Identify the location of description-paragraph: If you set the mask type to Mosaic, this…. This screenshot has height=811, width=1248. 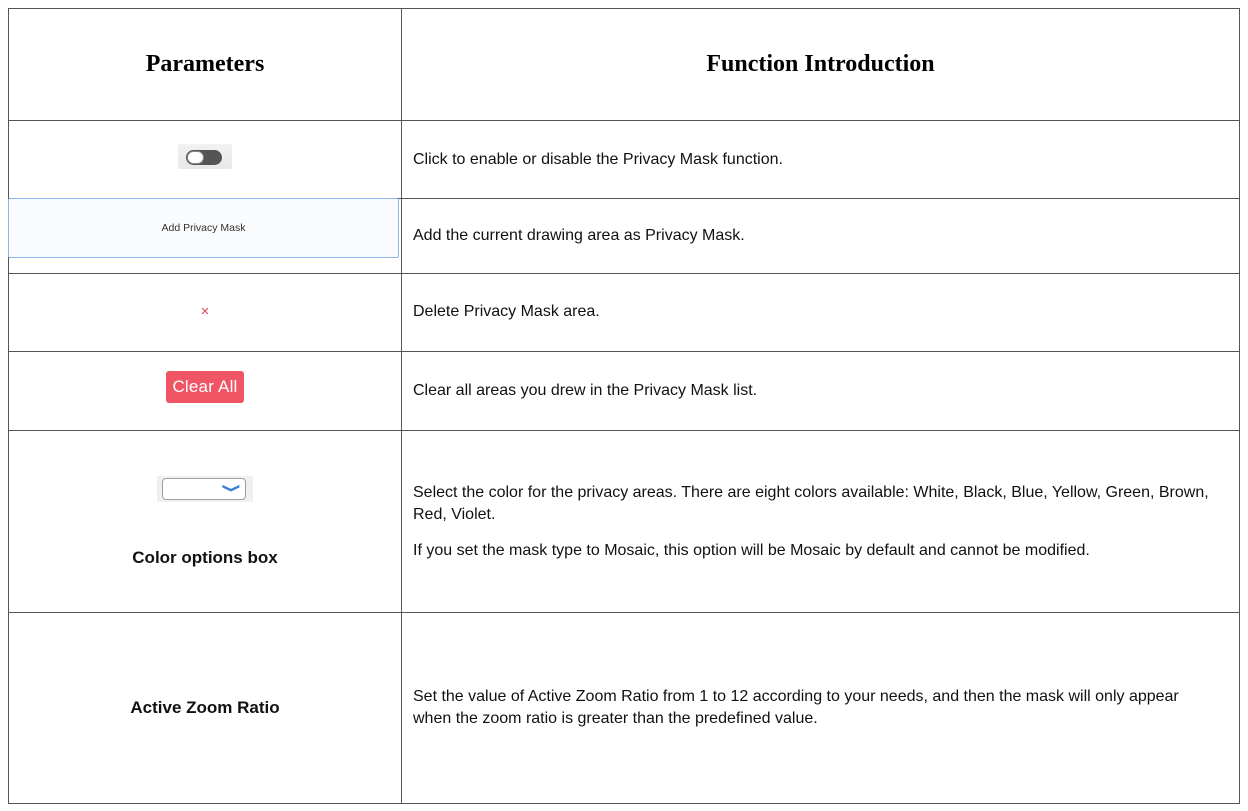
(751, 550).